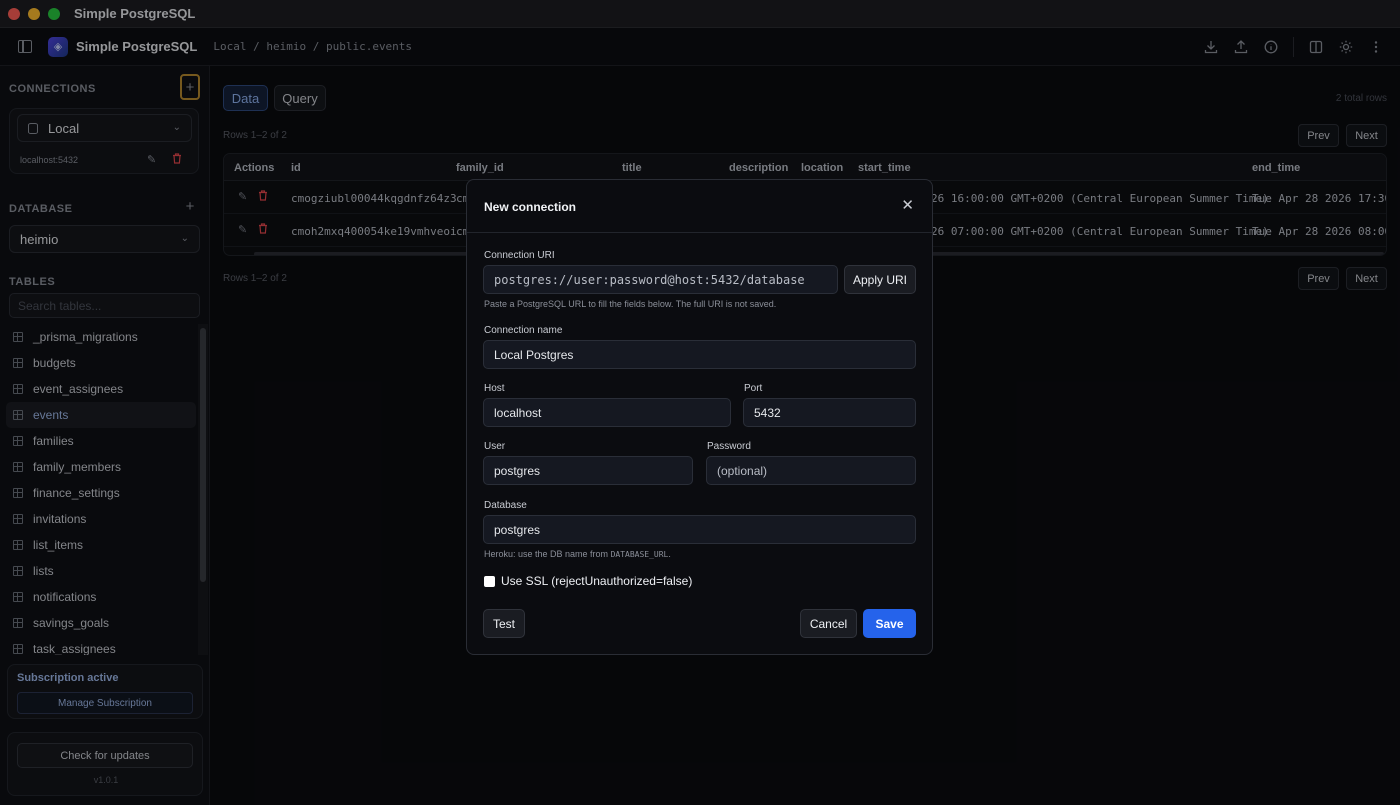 The width and height of the screenshot is (1400, 805). Describe the element at coordinates (495, 446) in the screenshot. I see `user-label: User` at that location.